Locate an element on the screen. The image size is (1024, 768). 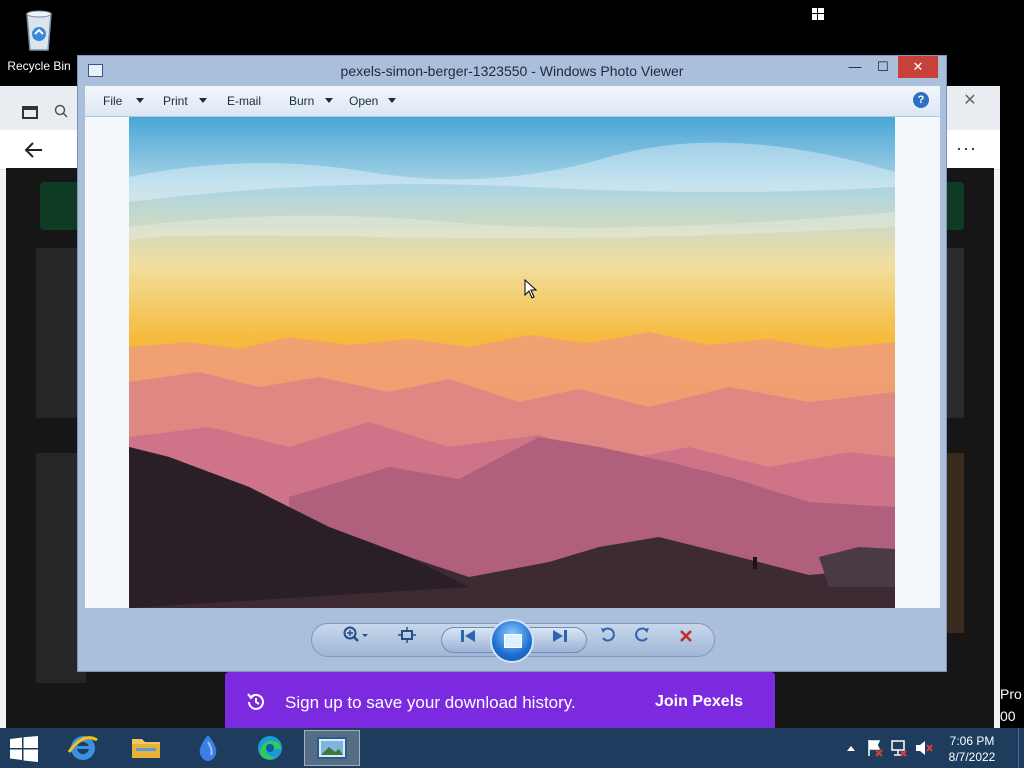
network-icon is located at coordinates (899, 748).